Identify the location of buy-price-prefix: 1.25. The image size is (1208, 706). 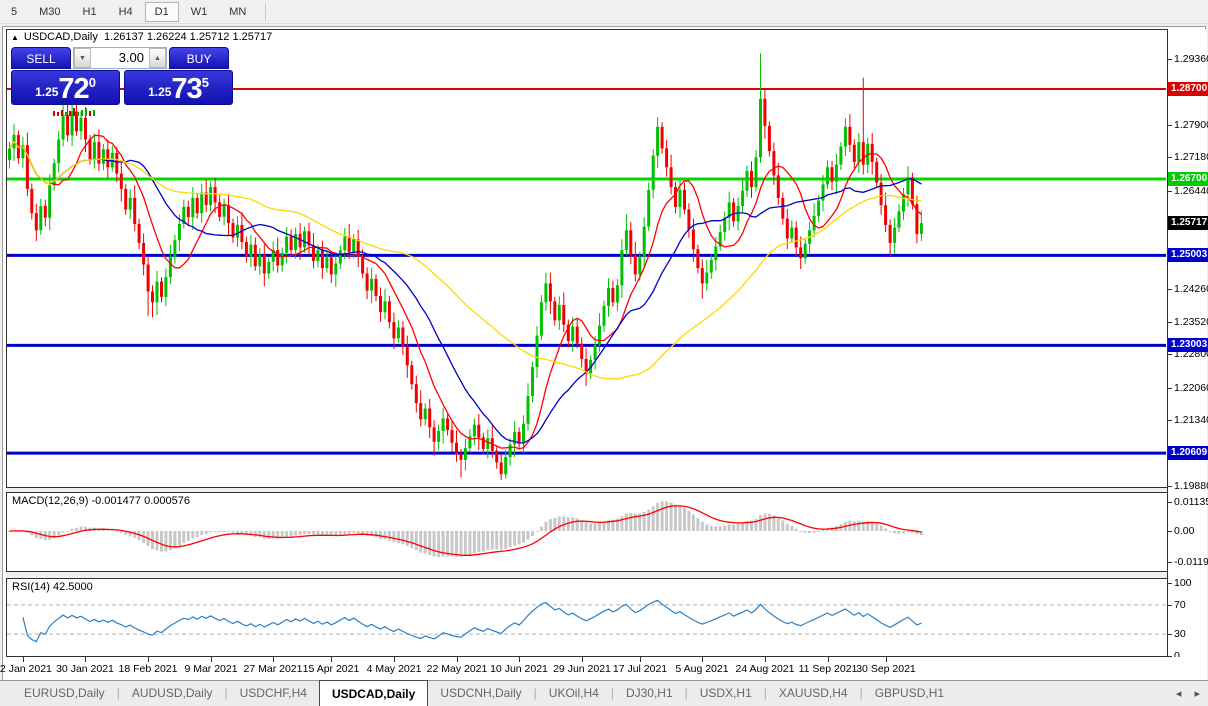
(160, 92).